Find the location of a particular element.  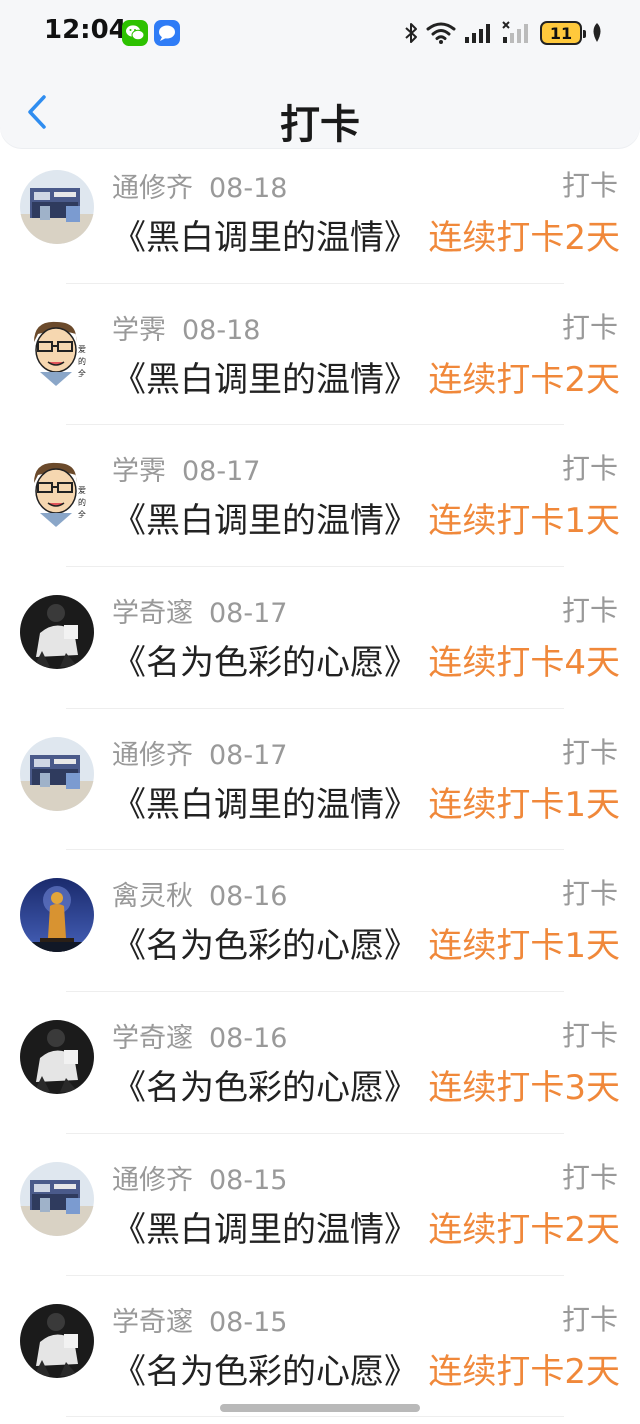

list-item: 爱 的 全 学霁 08-17 打卡 《黑白调里的温情》 连续打卡1天 is located at coordinates (320, 496).